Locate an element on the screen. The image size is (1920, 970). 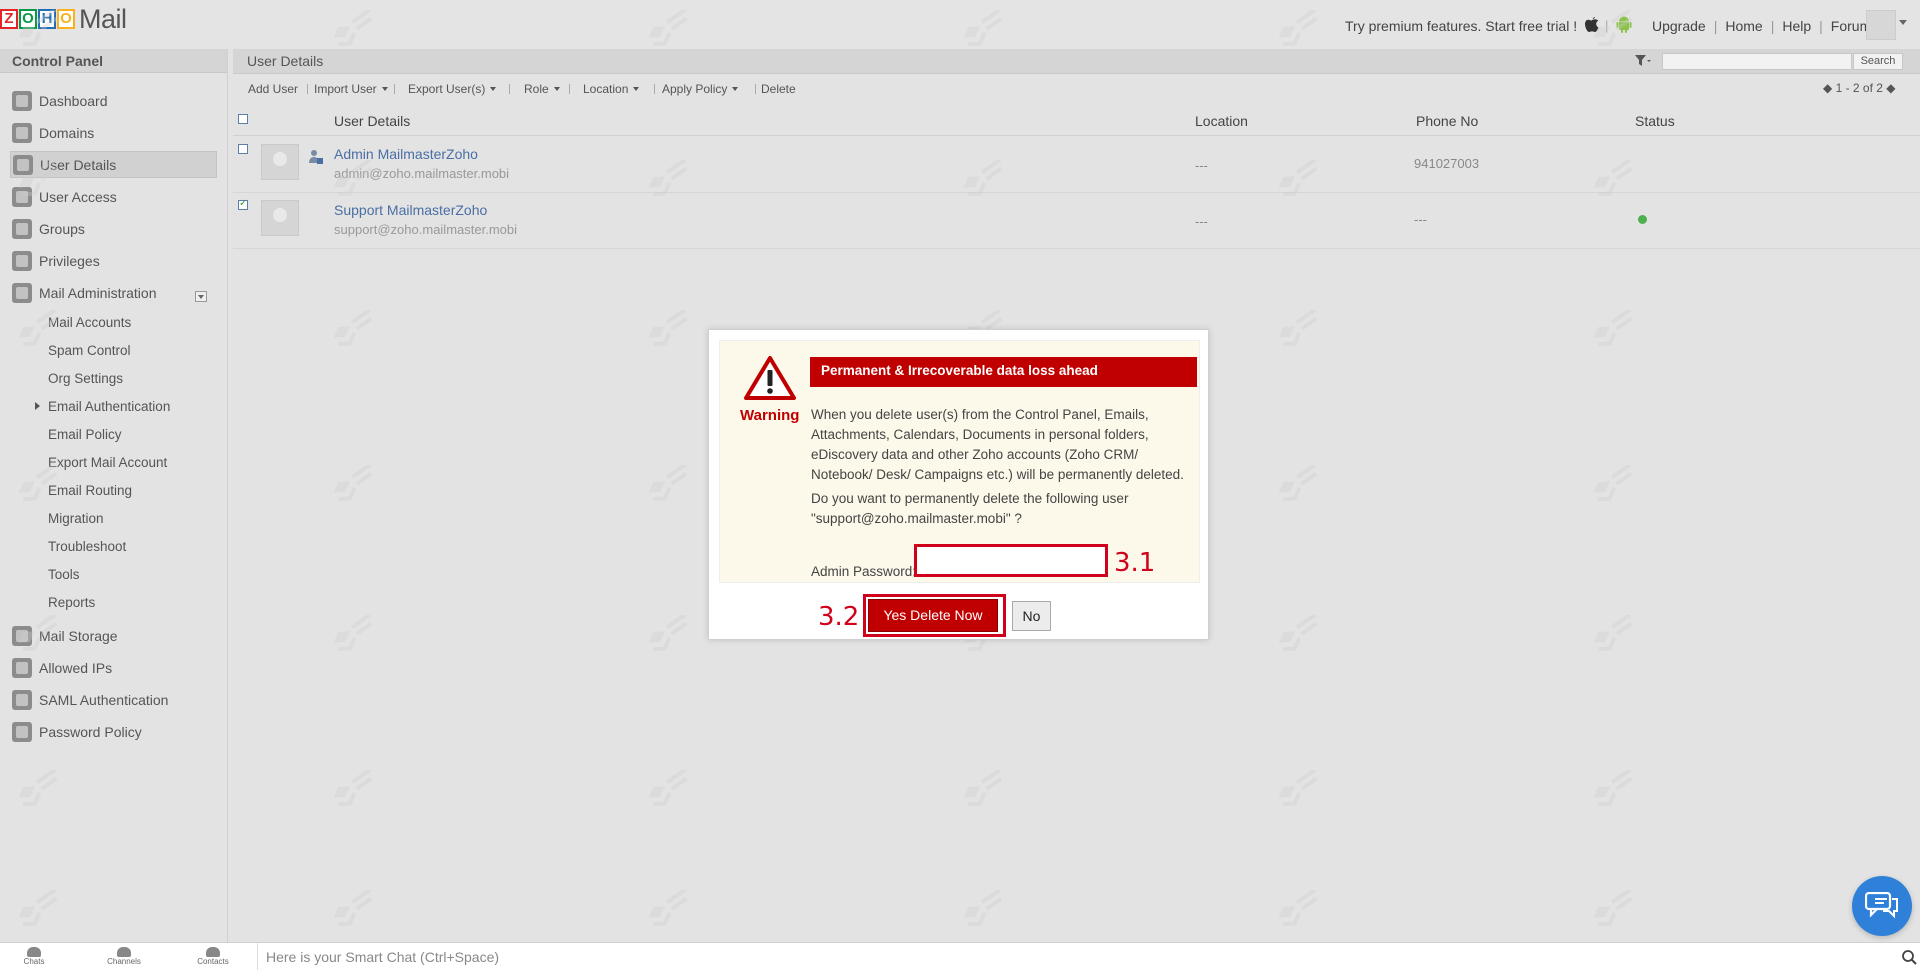
chats-button: Chats is located at coordinates (34, 956).